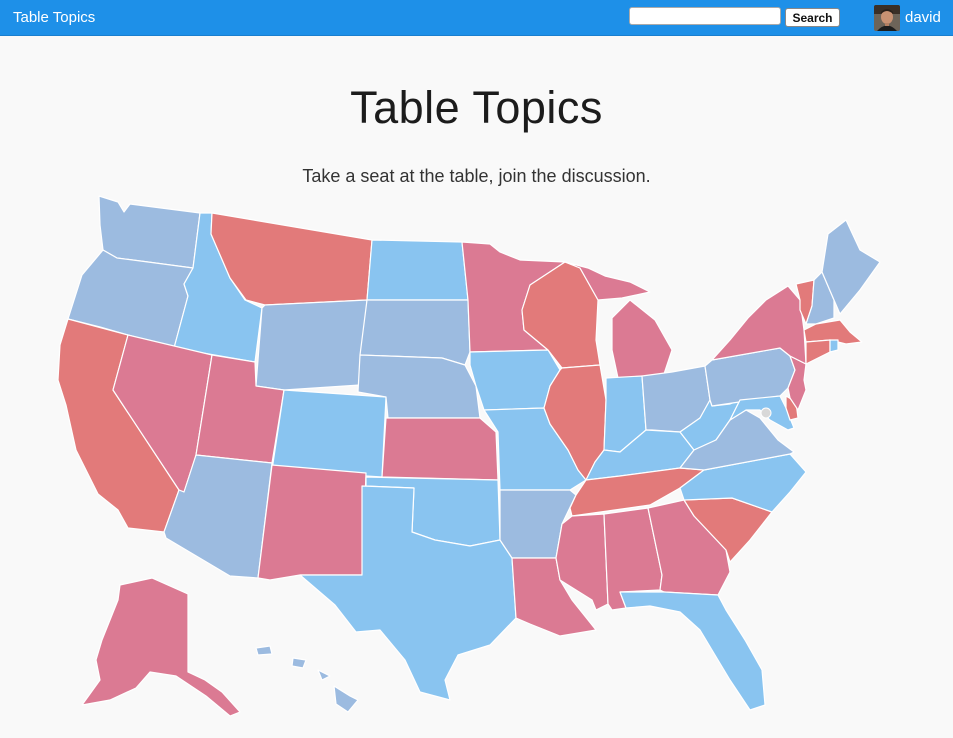  I want to click on state-michigan, so click(642, 340).